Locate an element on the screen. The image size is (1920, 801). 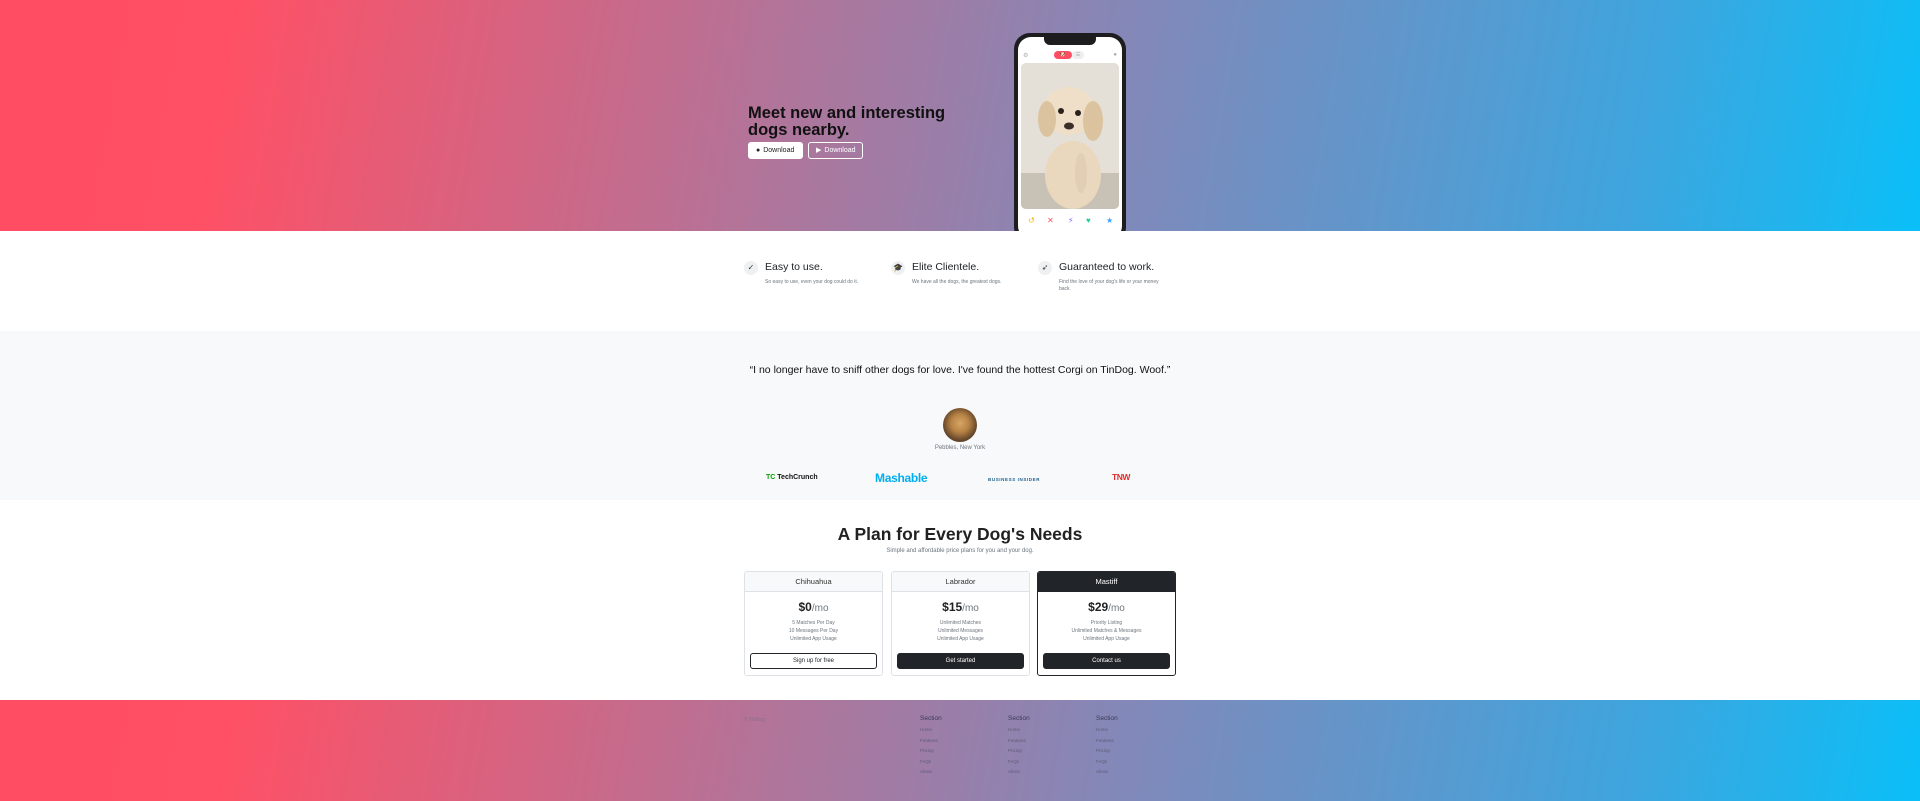
nope-icon: ✕ is located at coordinates (1050, 220).